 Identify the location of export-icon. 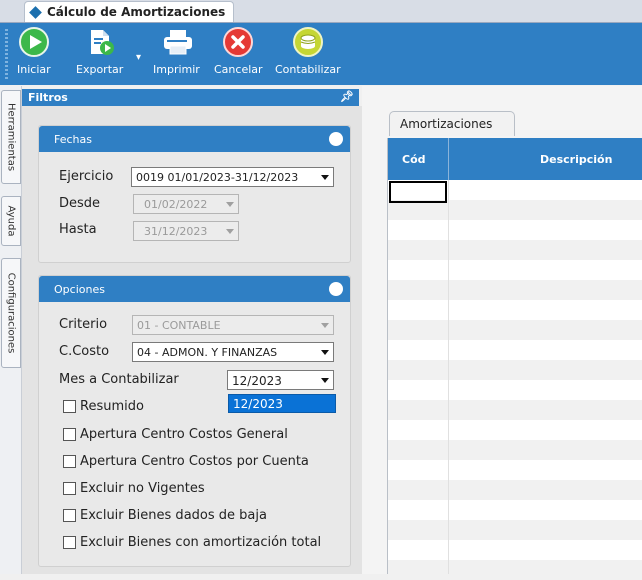
(100, 42).